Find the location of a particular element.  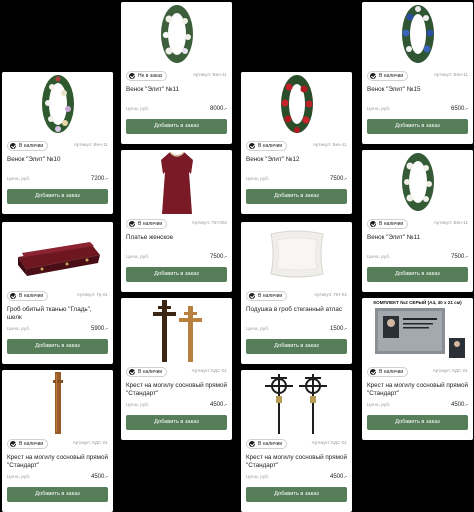

product-photo-pillow is located at coordinates (296, 254).